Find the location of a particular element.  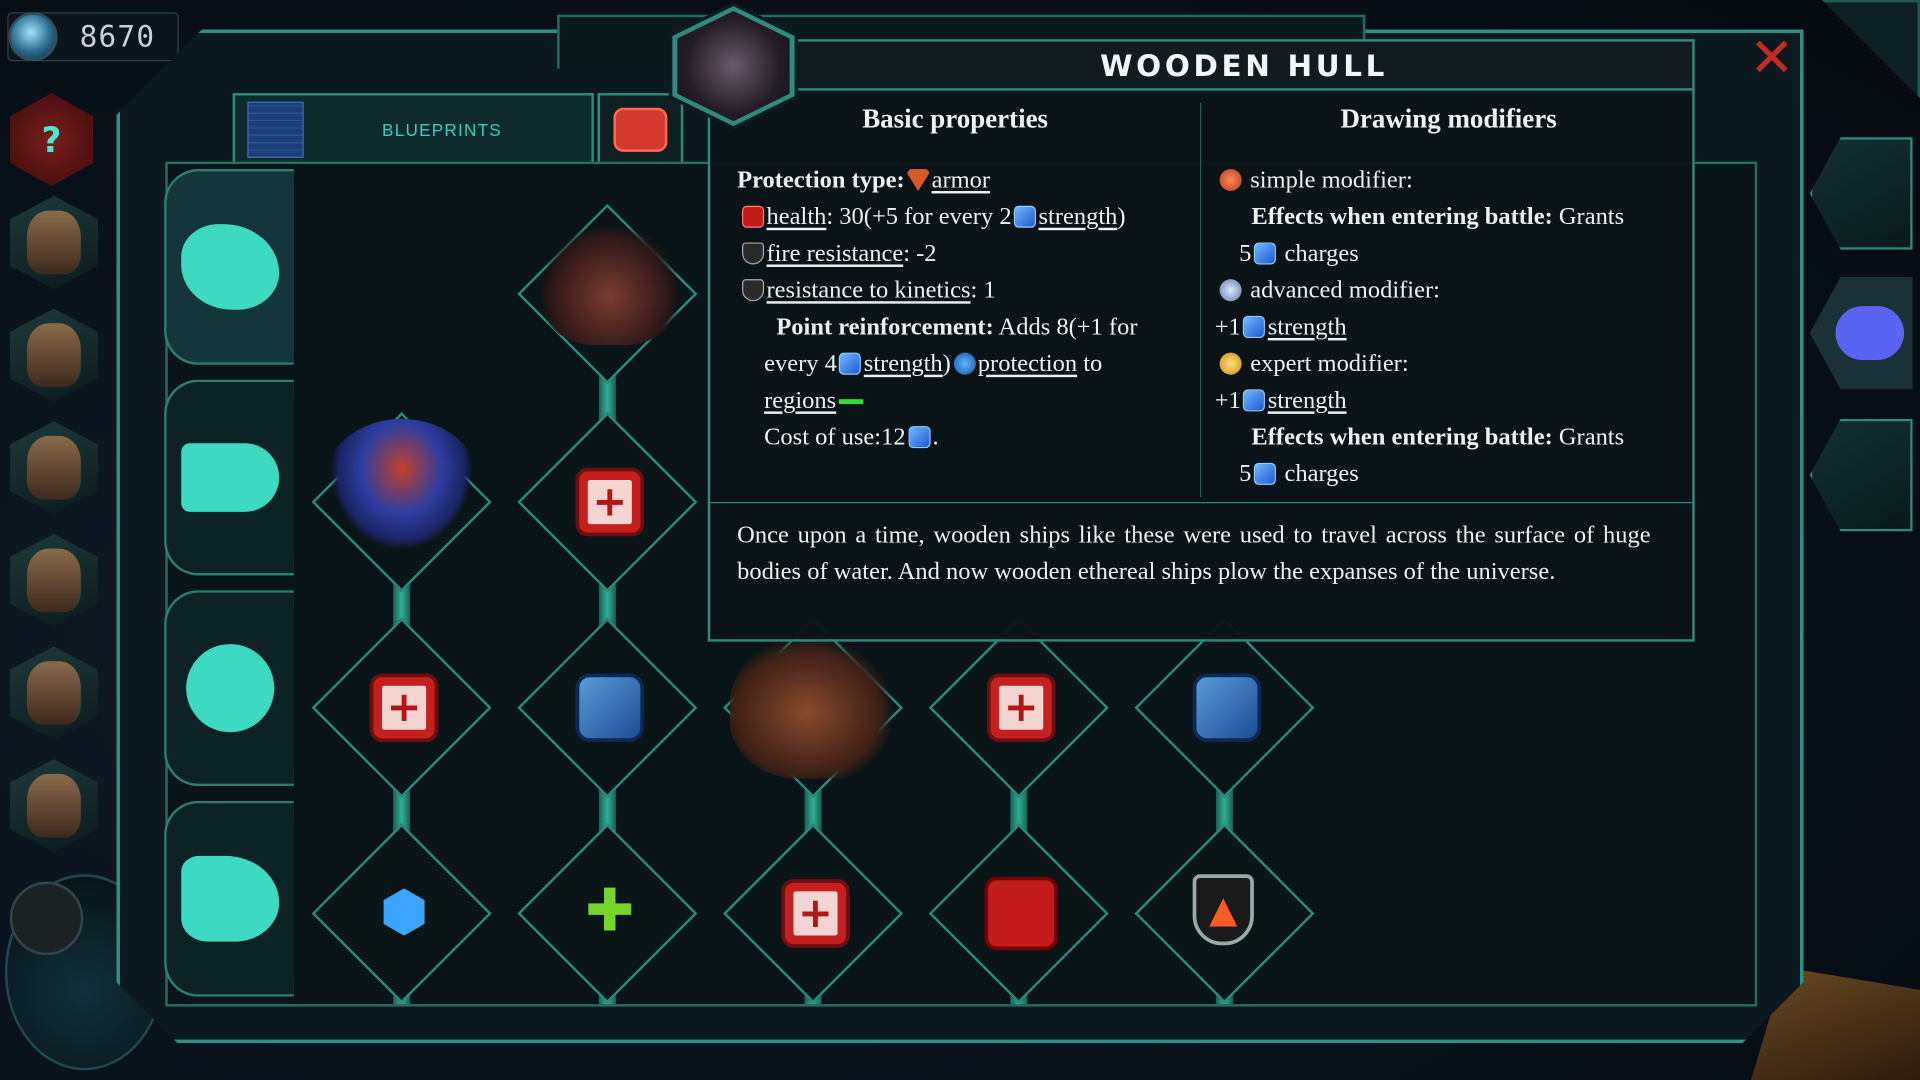

basic-properties-heading: Basic properties is located at coordinates (955, 118).